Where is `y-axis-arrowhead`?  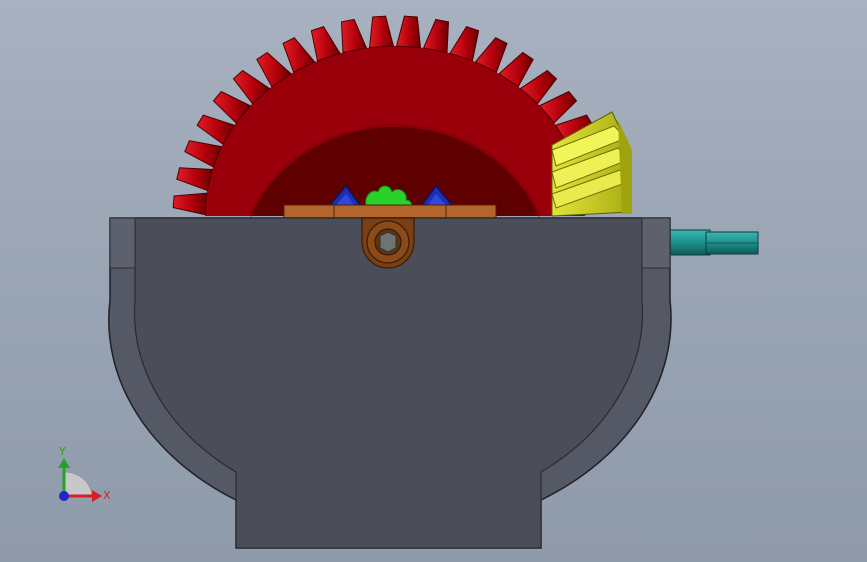 y-axis-arrowhead is located at coordinates (64, 463).